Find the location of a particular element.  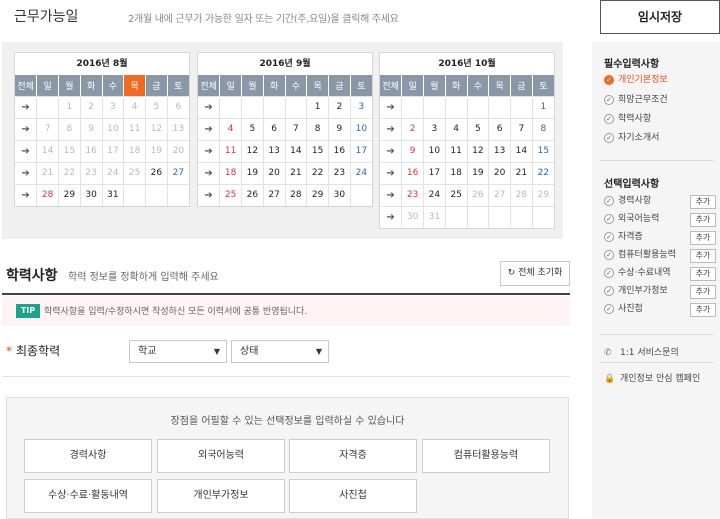

calendar-day: 1 is located at coordinates (317, 106).